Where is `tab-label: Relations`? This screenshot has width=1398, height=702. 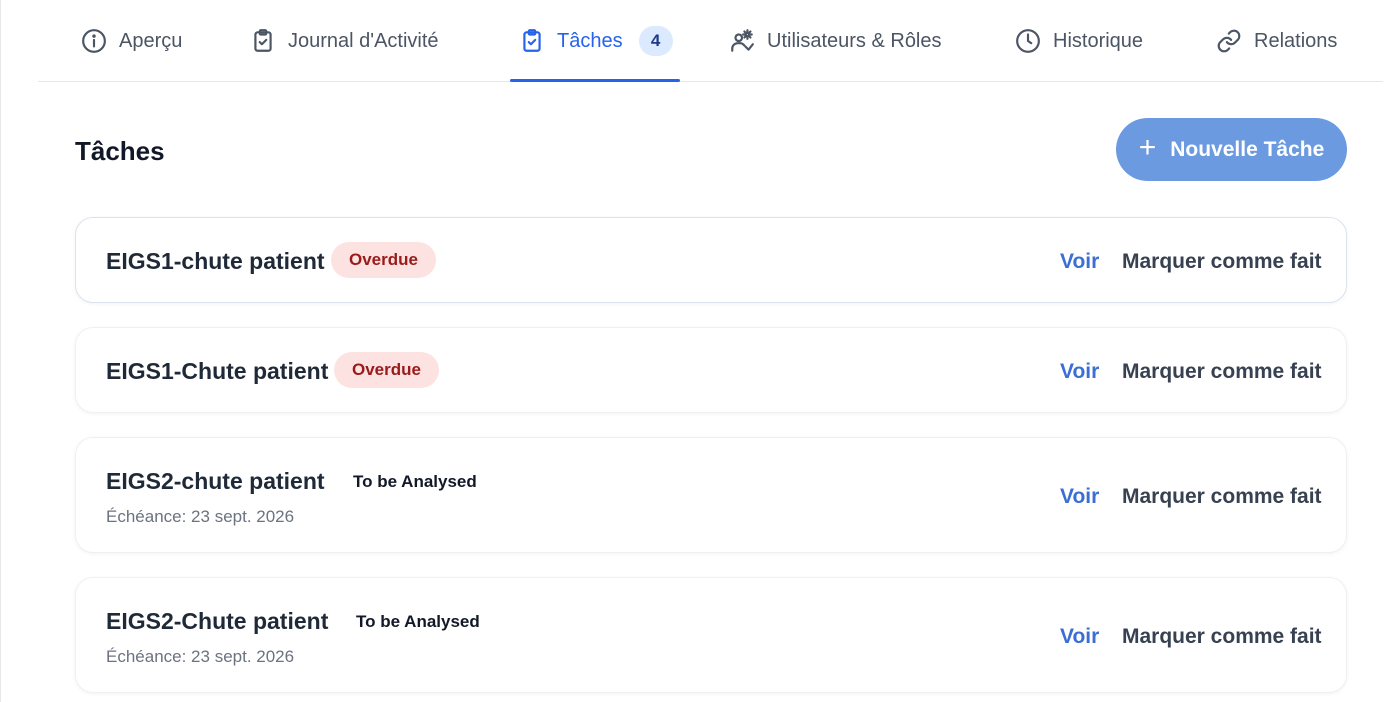 tab-label: Relations is located at coordinates (1296, 40).